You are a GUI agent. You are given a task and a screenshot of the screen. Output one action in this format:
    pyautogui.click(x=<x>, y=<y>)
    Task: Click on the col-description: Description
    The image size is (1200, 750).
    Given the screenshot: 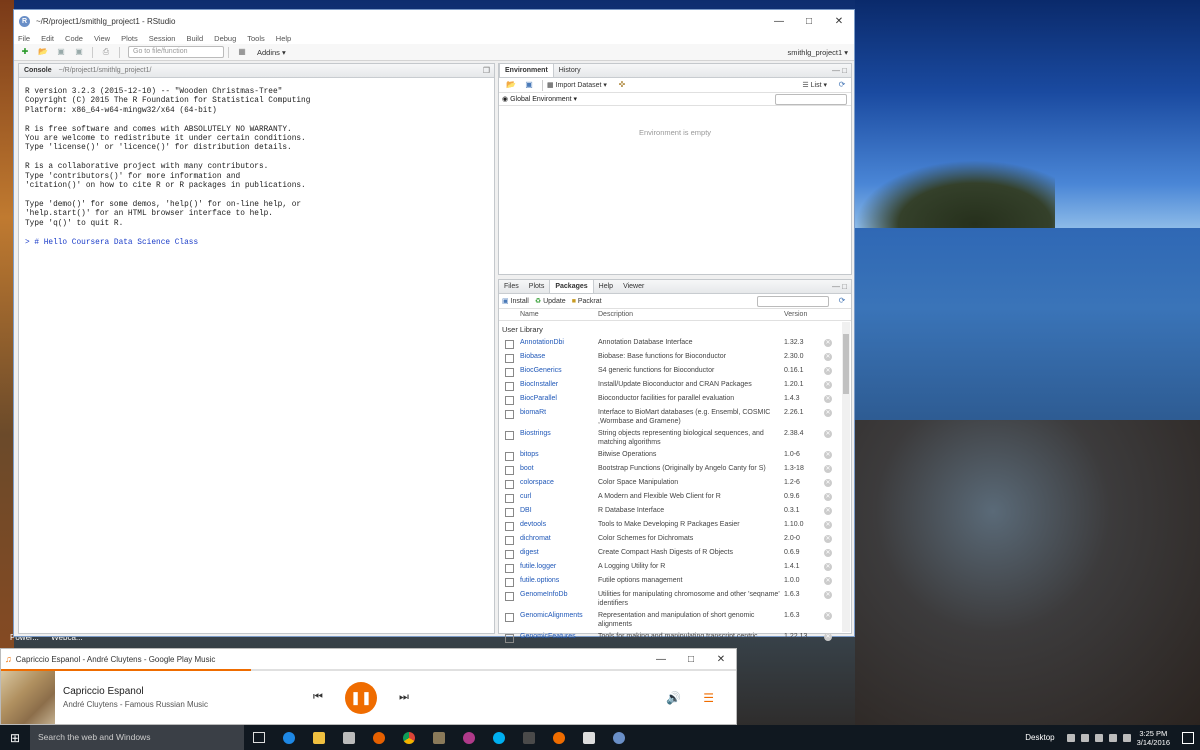 What is the action you would take?
    pyautogui.click(x=691, y=314)
    